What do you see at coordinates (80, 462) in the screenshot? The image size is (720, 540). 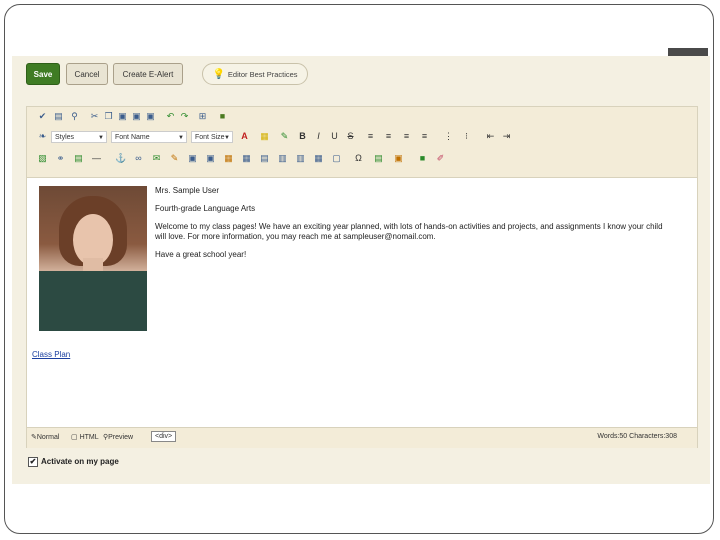 I see `activate-label: Activate on my page` at bounding box center [80, 462].